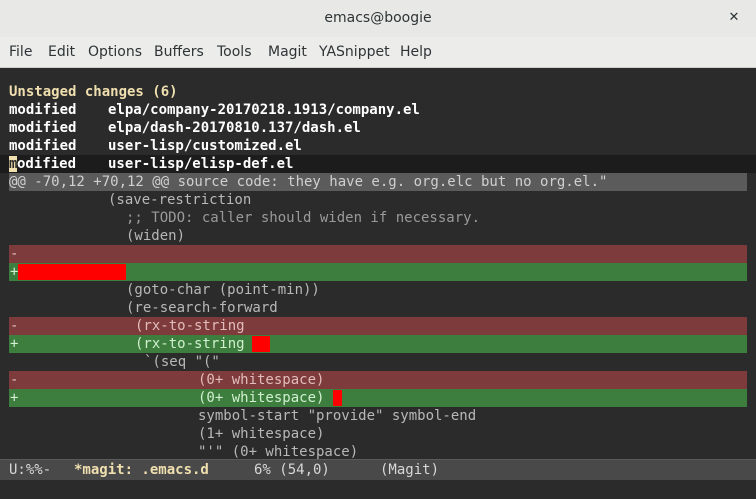 This screenshot has width=756, height=499. What do you see at coordinates (378, 164) in the screenshot?
I see `file-entry-current: m odified user-lisp/elisp-def.el` at bounding box center [378, 164].